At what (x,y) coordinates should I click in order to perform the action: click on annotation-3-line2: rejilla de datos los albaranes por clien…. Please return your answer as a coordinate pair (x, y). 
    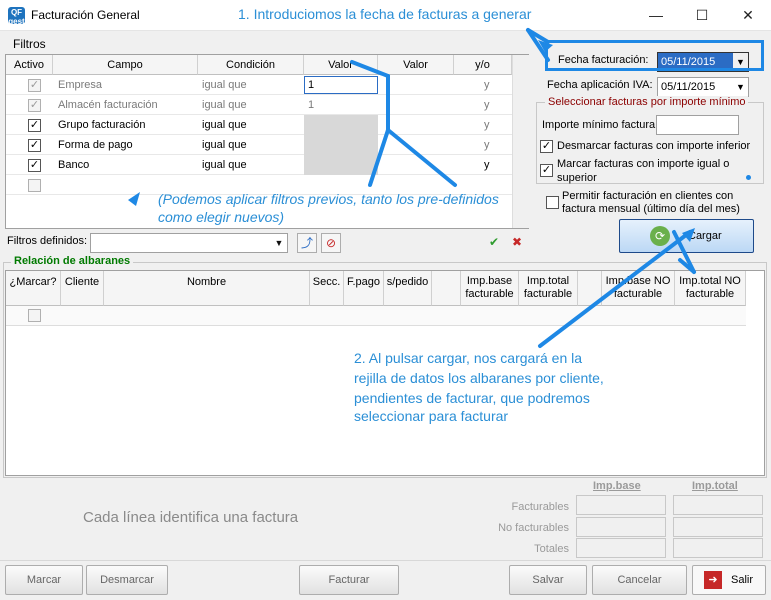
    Looking at the image, I should click on (479, 378).